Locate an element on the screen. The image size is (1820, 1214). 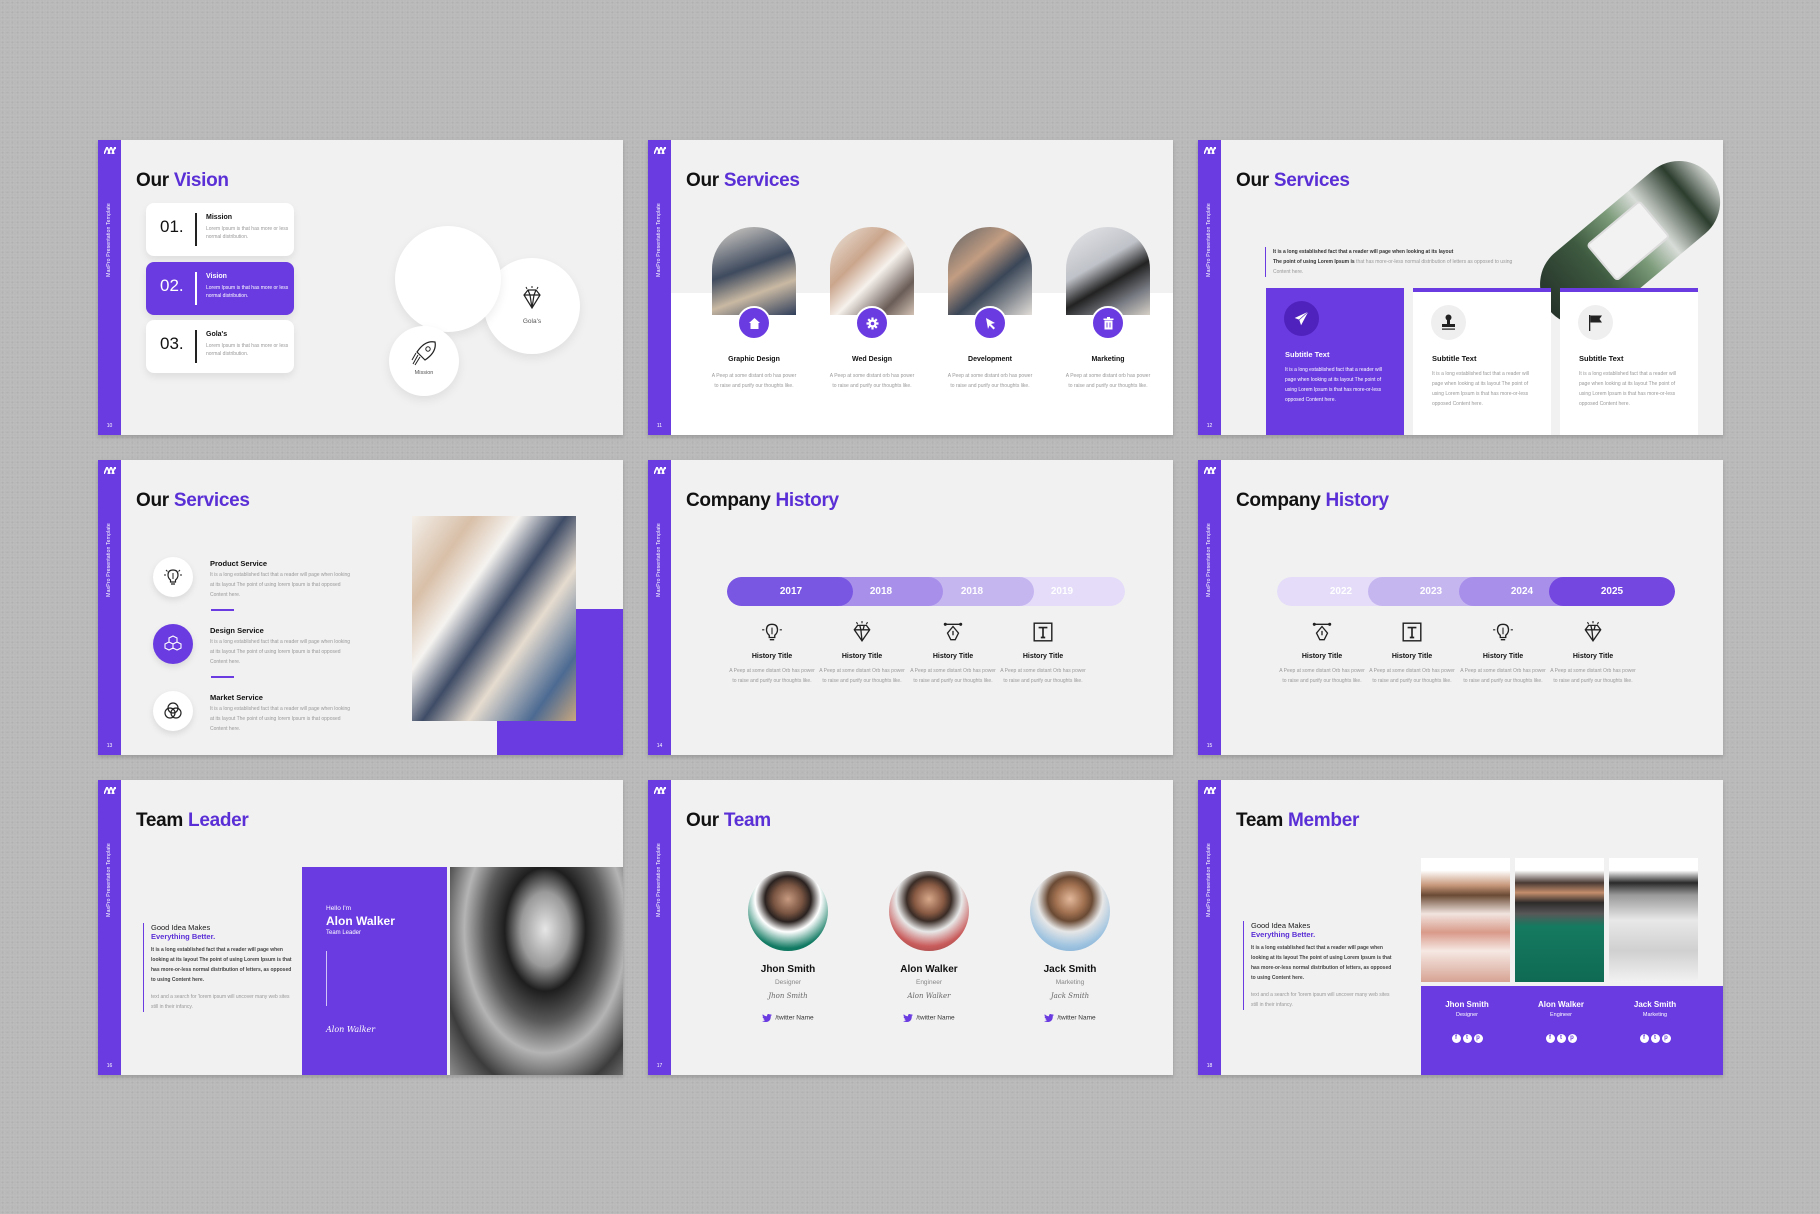
circle-mission: Mission is located at coordinates (424, 361).